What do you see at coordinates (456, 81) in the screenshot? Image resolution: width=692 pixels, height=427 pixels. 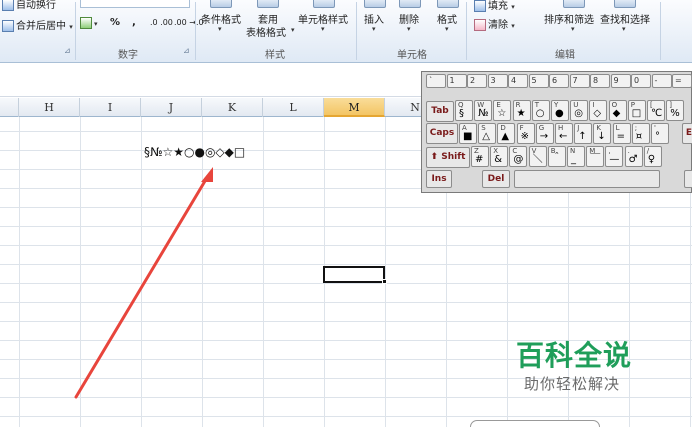 I see `key-num: 1` at bounding box center [456, 81].